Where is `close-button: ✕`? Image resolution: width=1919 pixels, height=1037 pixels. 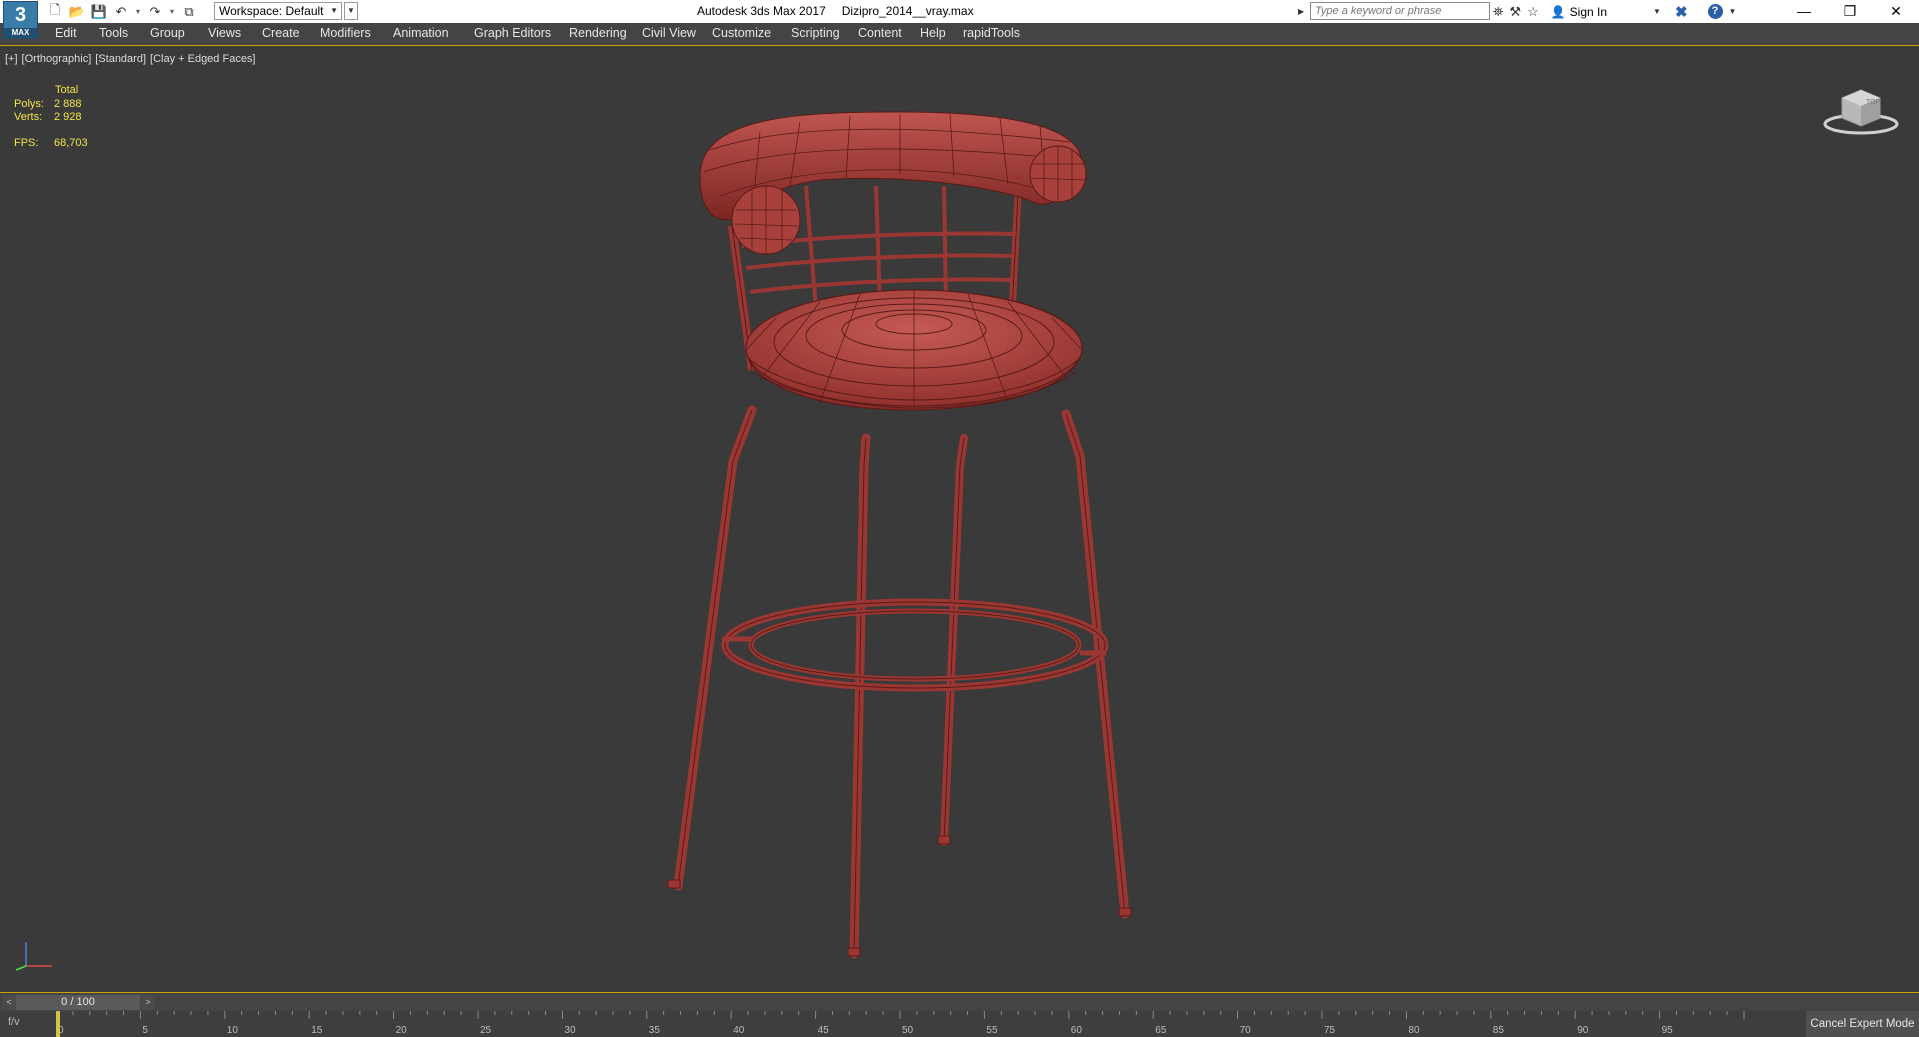
close-button: ✕ is located at coordinates (1896, 11).